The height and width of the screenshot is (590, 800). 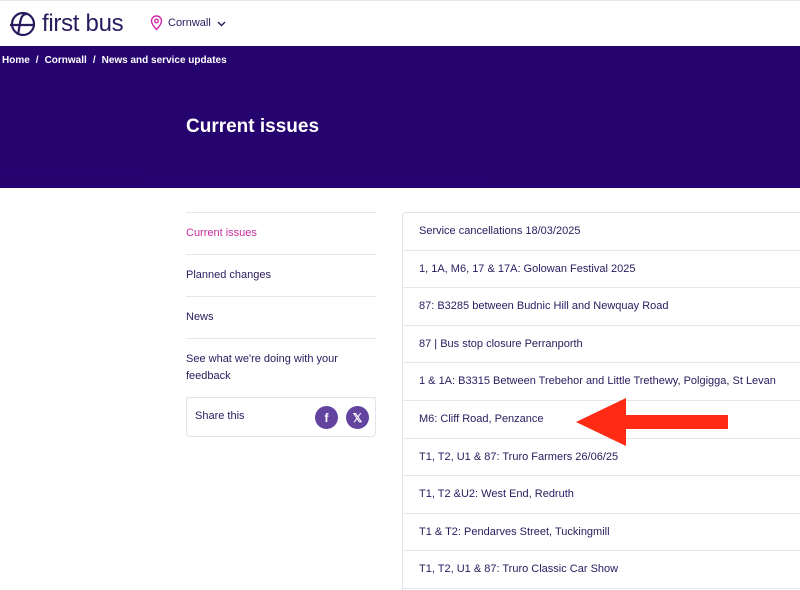 I want to click on list-item: T1, T2 &U2: West End, Redruth, so click(x=601, y=495).